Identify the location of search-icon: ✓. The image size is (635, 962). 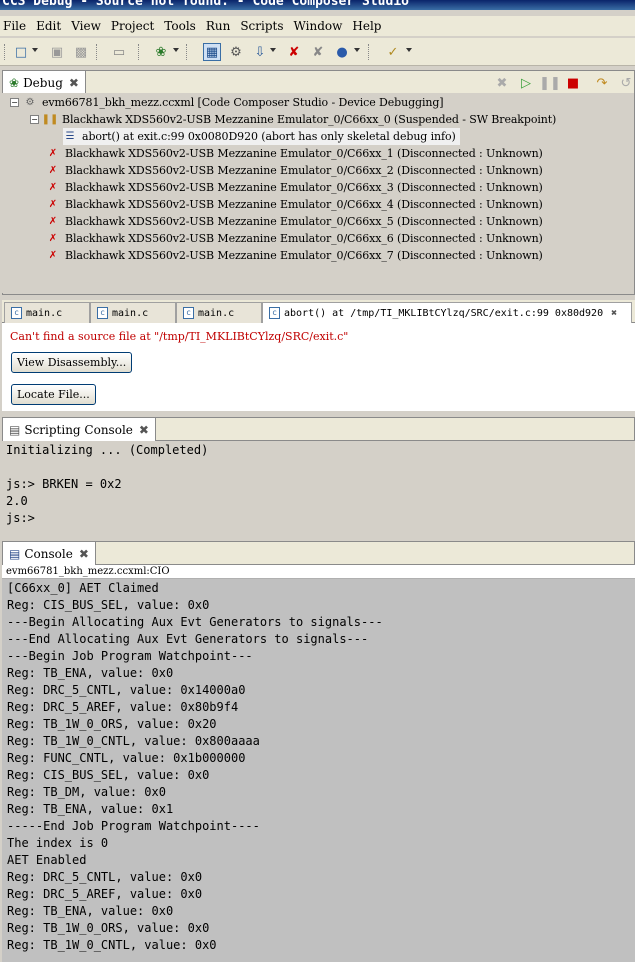
(393, 52).